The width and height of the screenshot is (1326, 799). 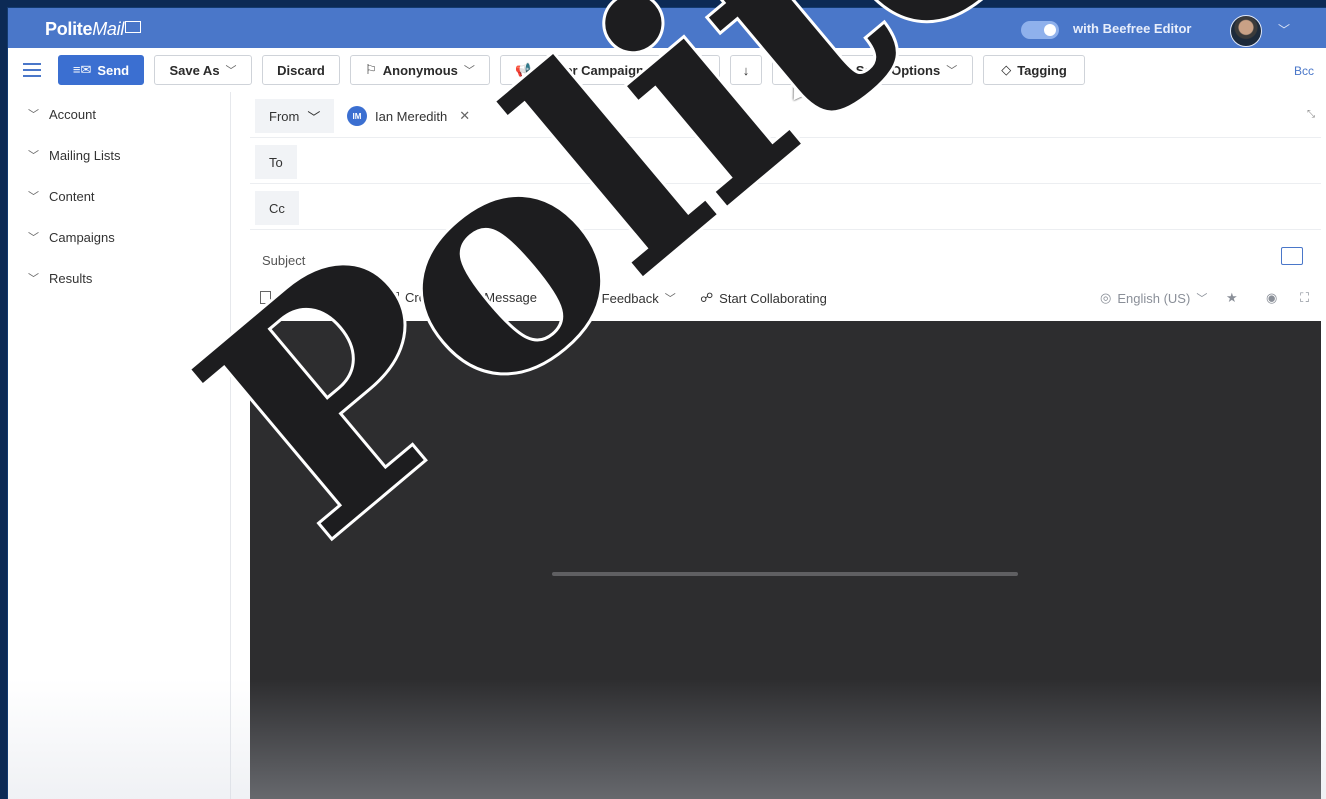 I want to click on envelope-icon: ≡✉, so click(x=82, y=69).